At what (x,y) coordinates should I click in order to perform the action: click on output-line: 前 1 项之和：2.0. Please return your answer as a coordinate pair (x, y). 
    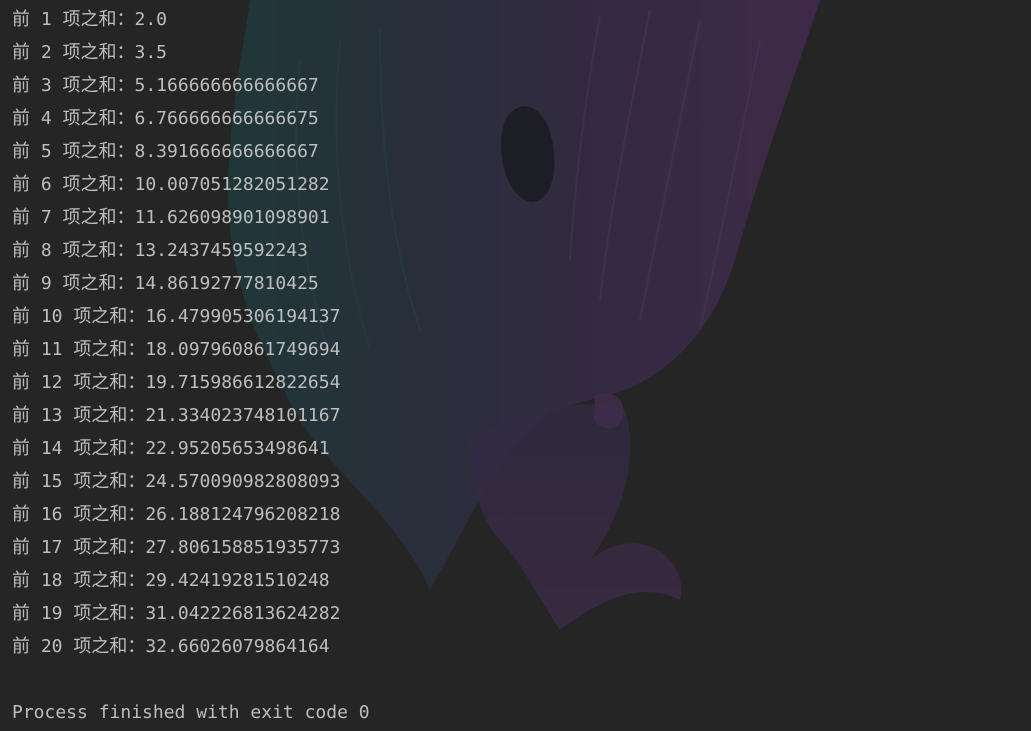
    Looking at the image, I should click on (90, 19).